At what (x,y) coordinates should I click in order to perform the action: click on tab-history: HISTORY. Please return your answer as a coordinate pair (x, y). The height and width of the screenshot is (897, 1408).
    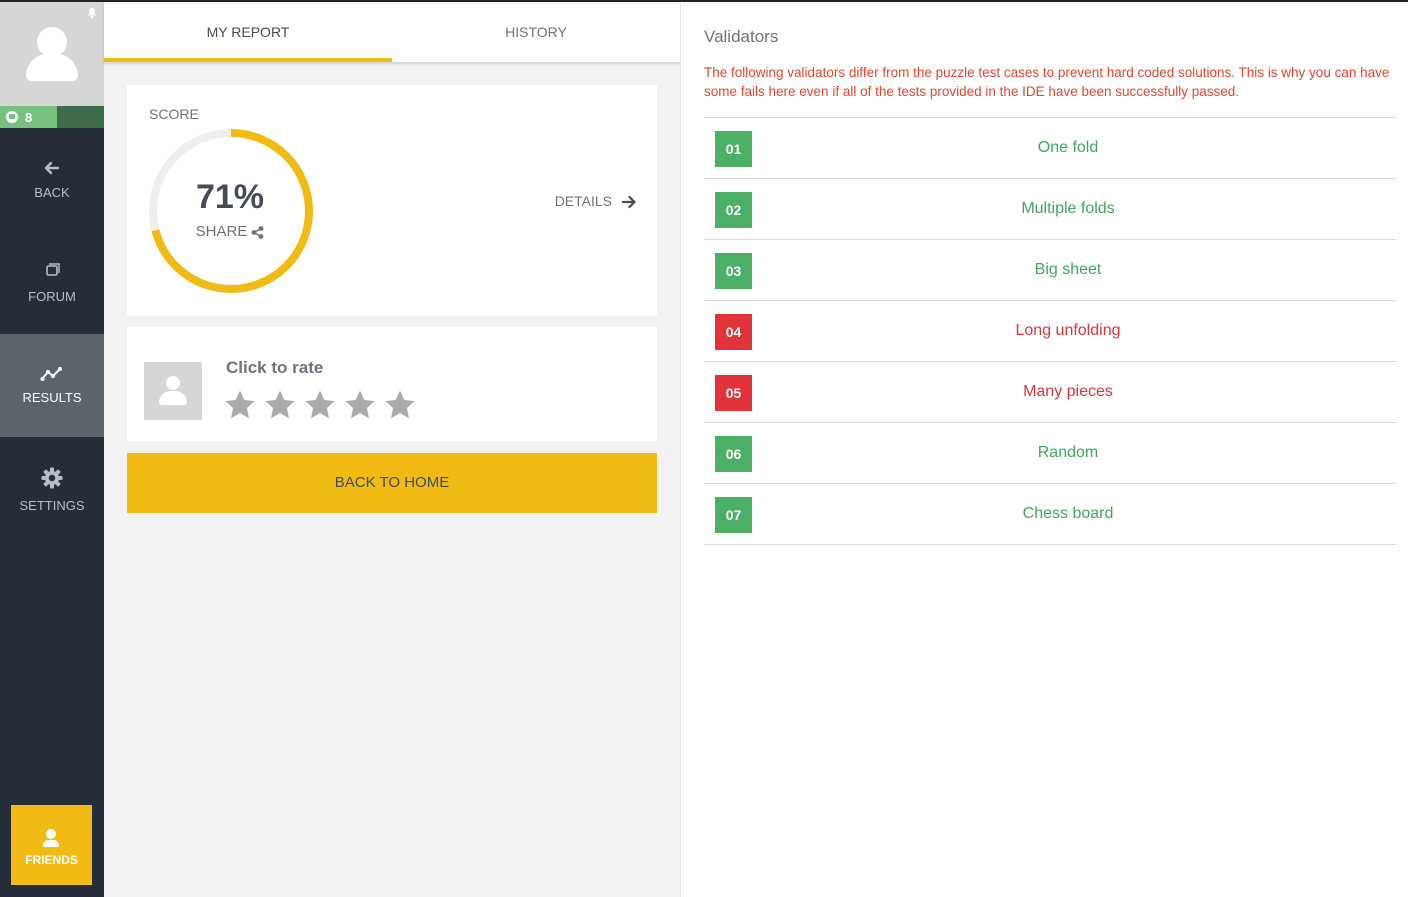
    Looking at the image, I should click on (536, 32).